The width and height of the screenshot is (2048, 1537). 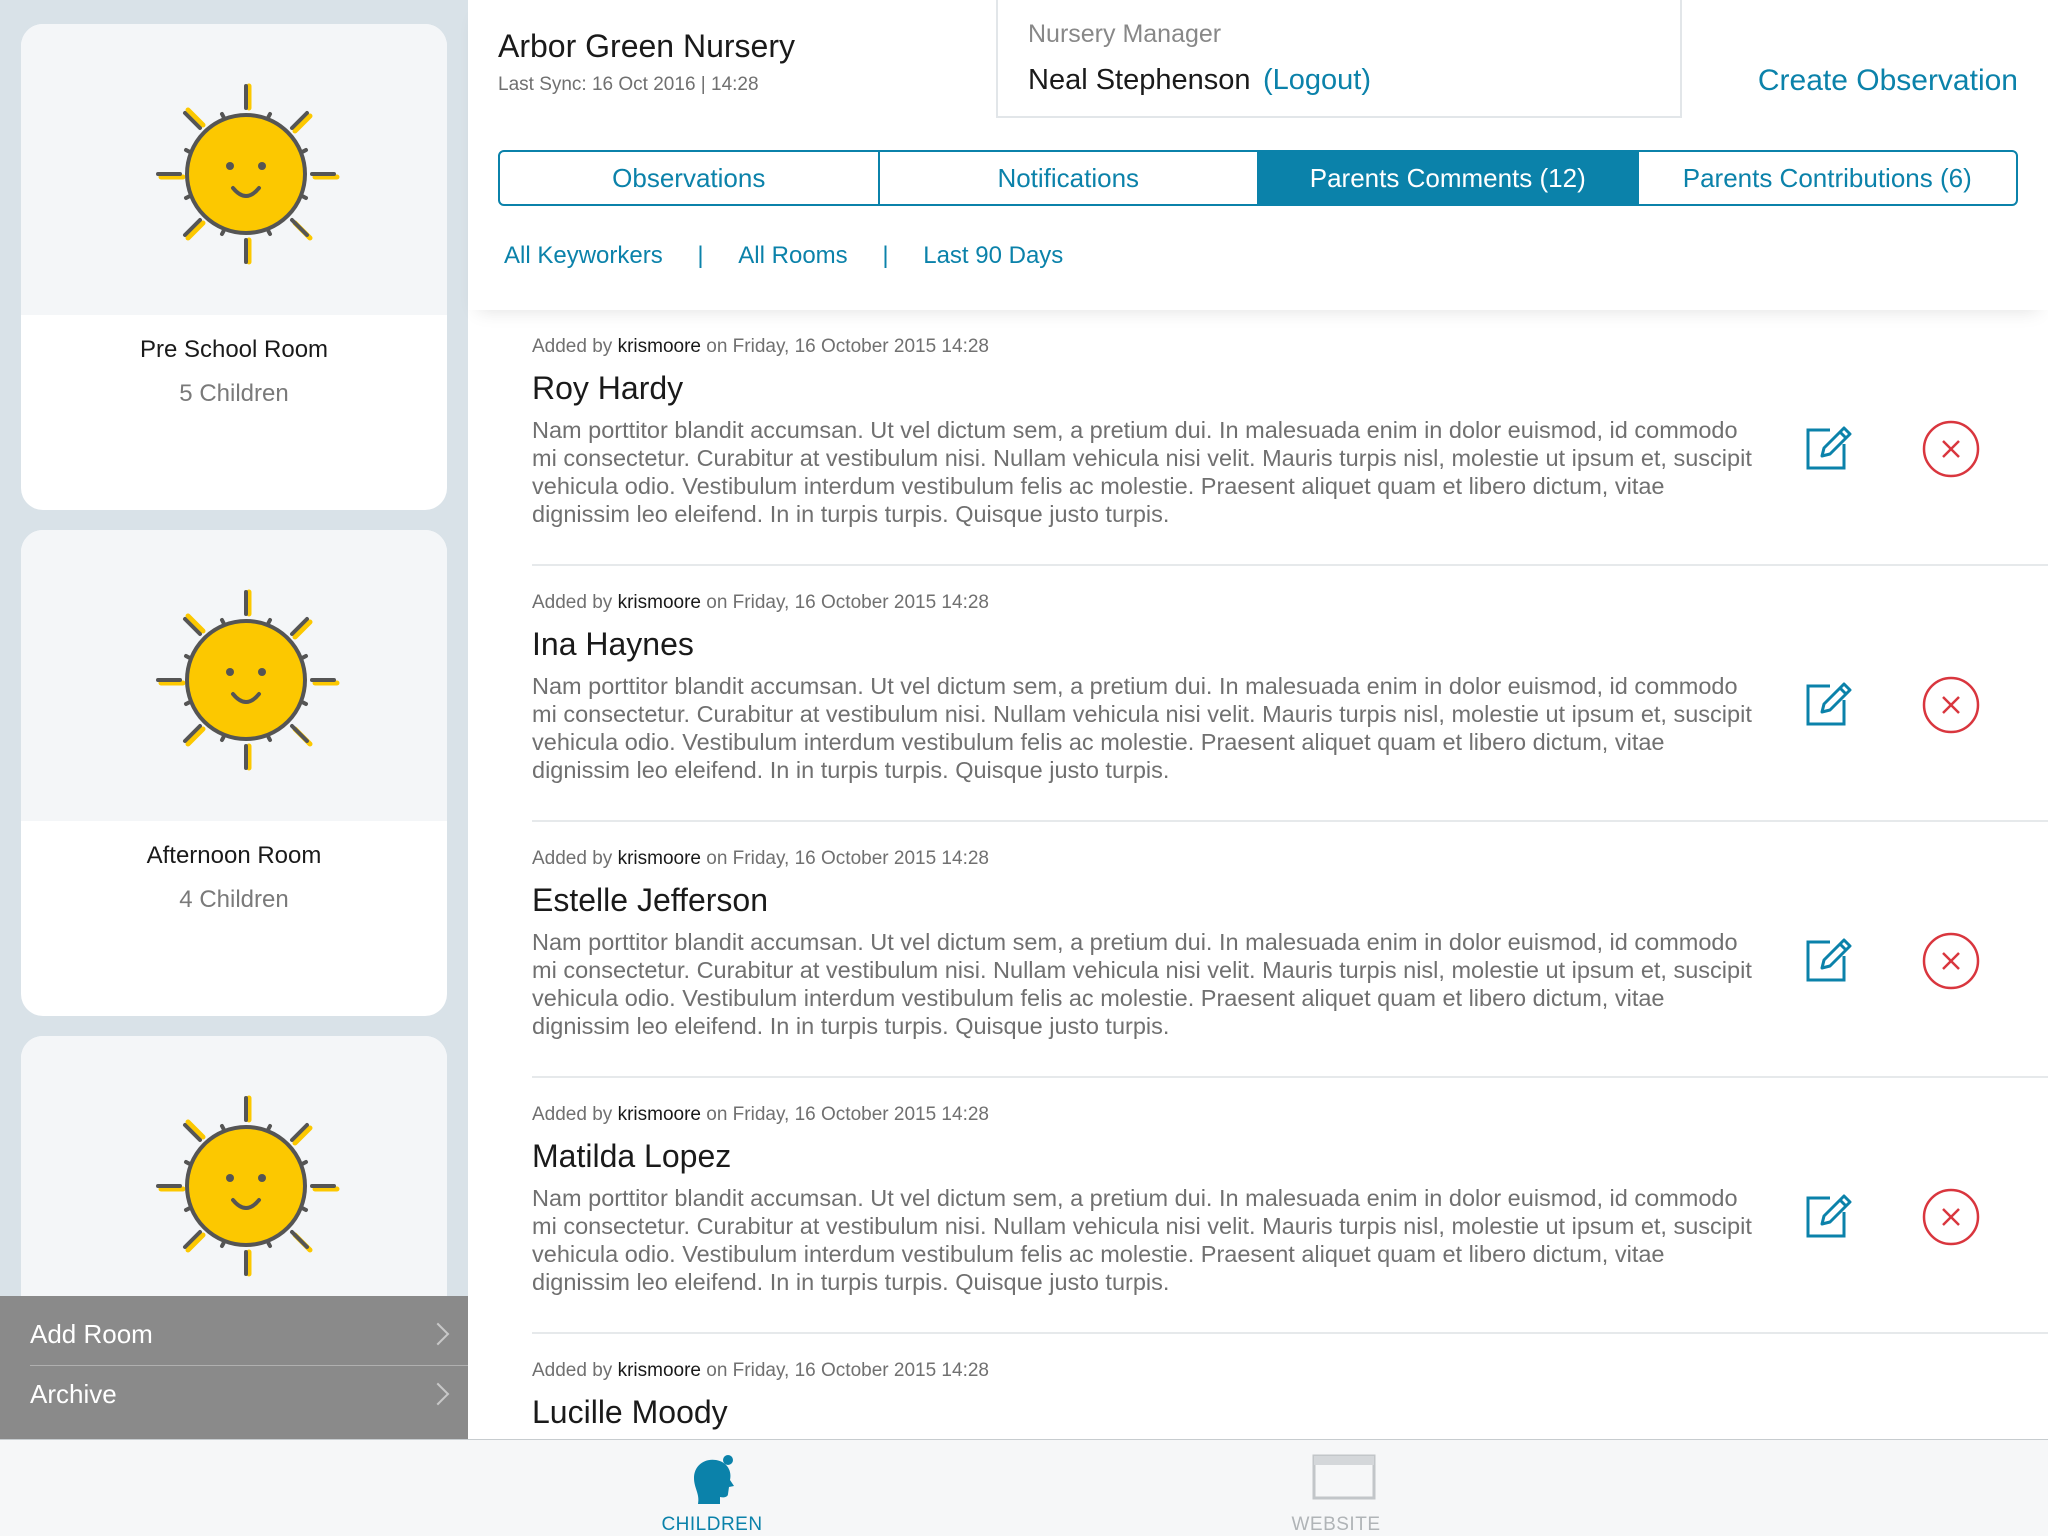 I want to click on tab-children: CHILDREN, so click(x=712, y=1488).